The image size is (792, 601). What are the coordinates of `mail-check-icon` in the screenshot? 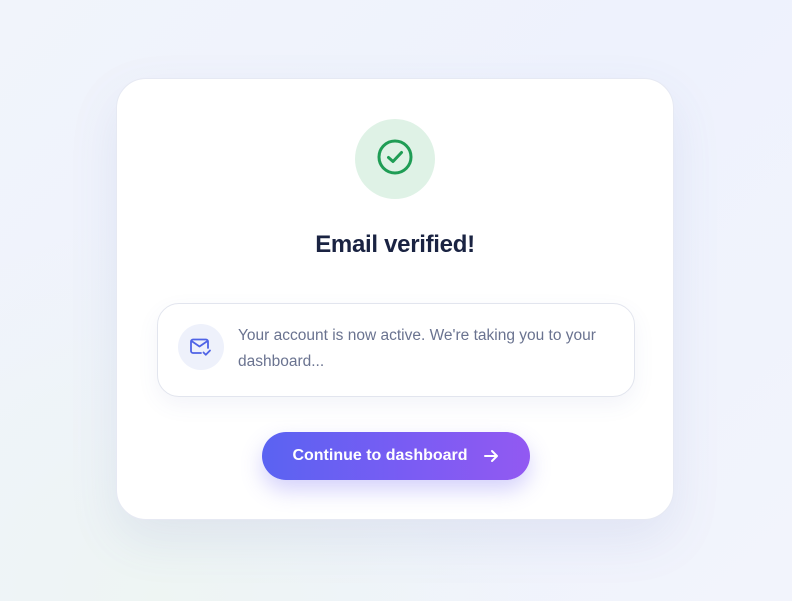 It's located at (201, 347).